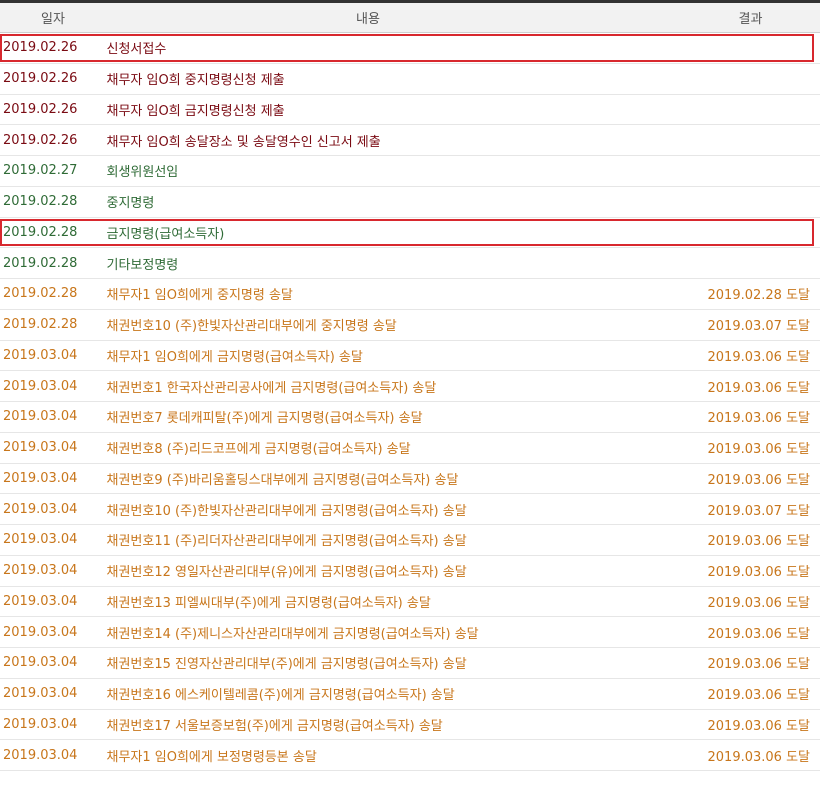 This screenshot has height=802, width=820. I want to click on row-content: 채권번호12 영일자산관리대부(유)에게 금지명령(급여소득자) 송달, so click(286, 573).